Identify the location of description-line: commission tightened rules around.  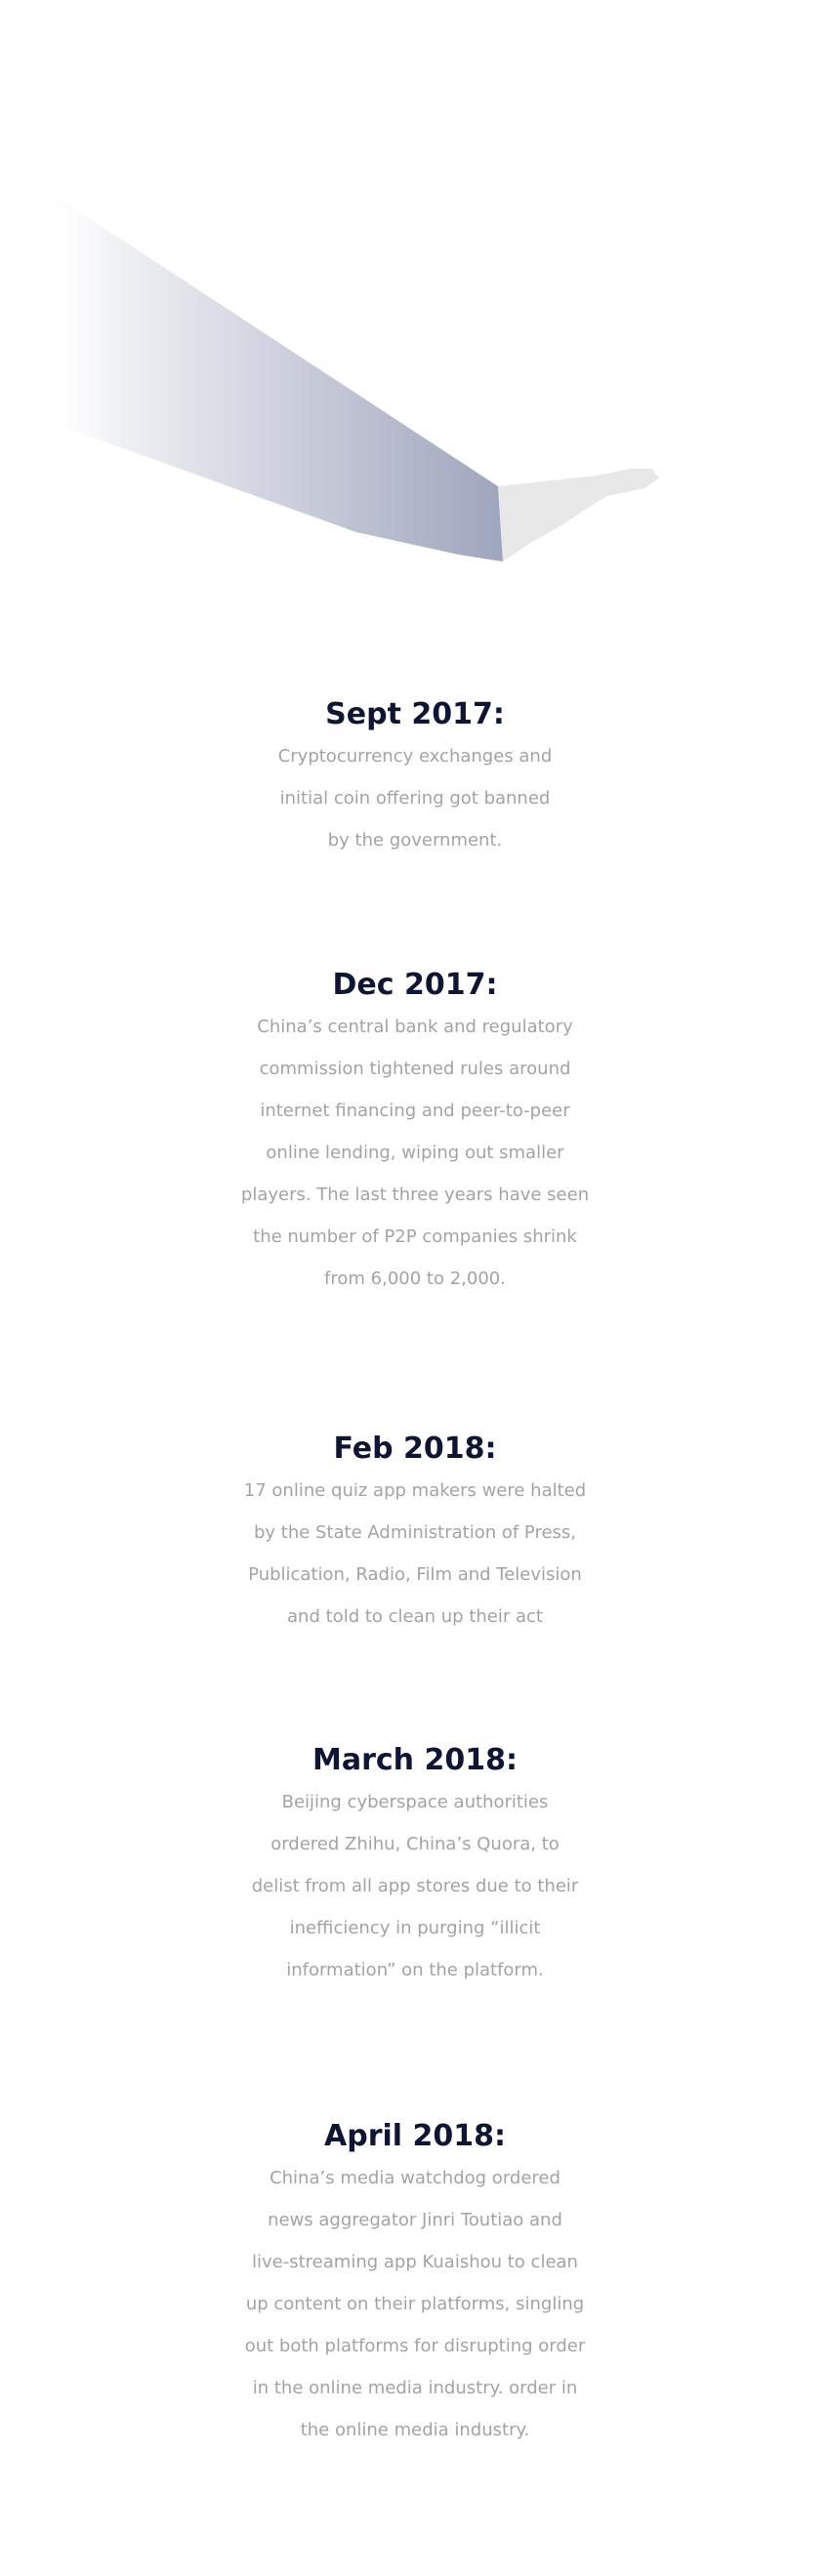
(415, 1069).